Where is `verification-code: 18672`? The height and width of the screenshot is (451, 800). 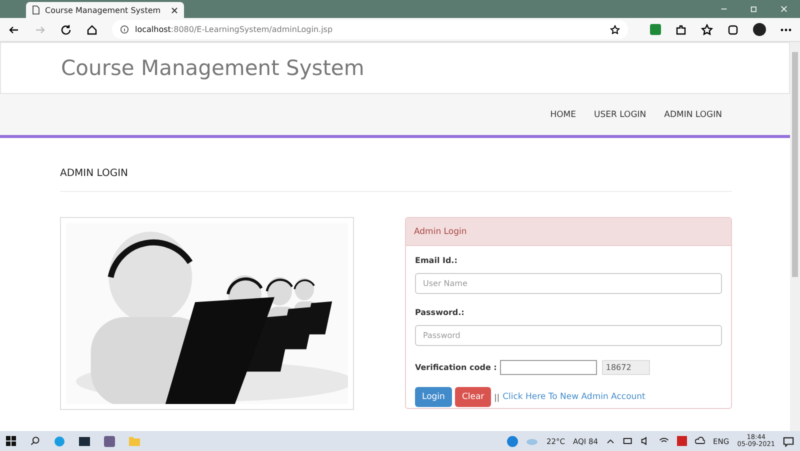
verification-code: 18672 is located at coordinates (626, 367).